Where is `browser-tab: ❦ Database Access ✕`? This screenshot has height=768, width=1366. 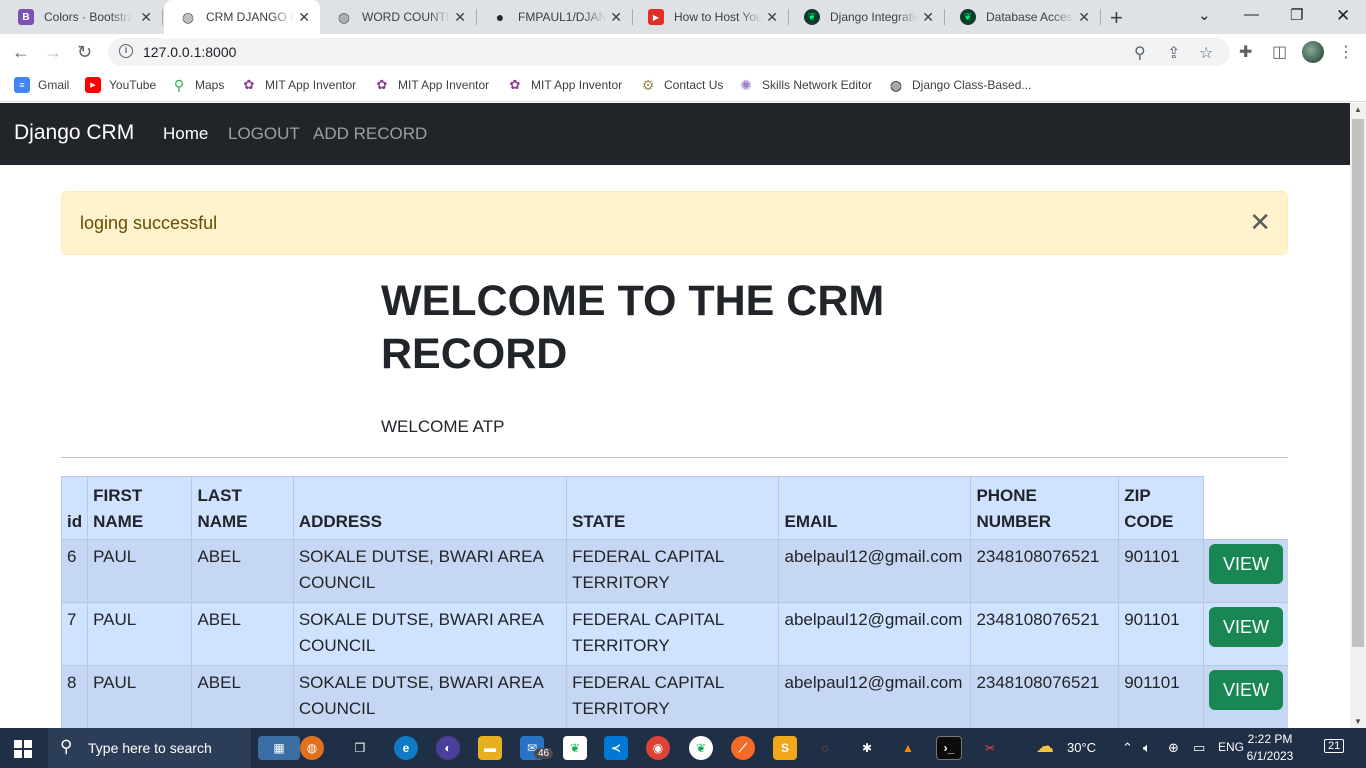
browser-tab: ❦ Database Access ✕ is located at coordinates (1022, 17).